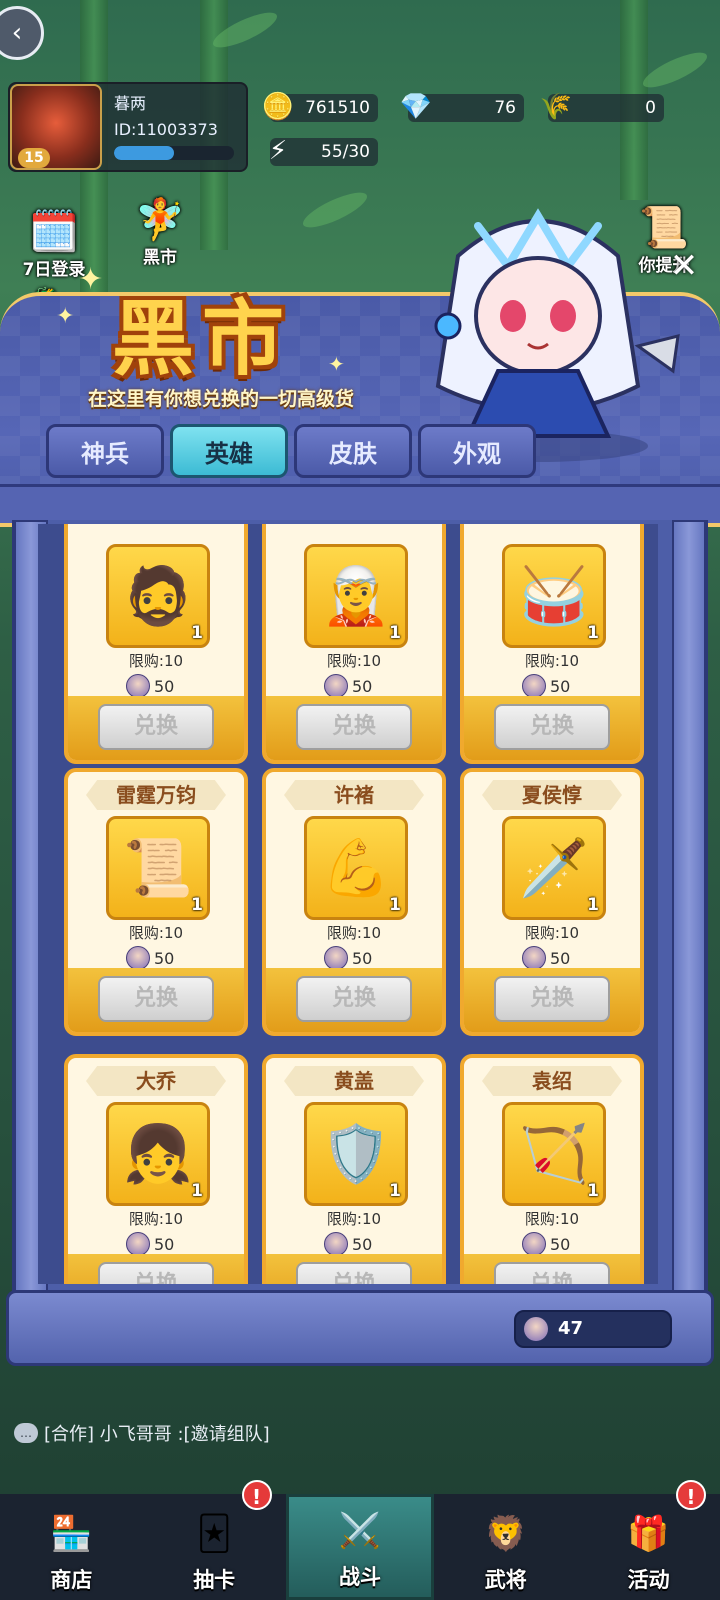  Describe the element at coordinates (684, 266) in the screenshot. I see `close-button: ✕` at that location.